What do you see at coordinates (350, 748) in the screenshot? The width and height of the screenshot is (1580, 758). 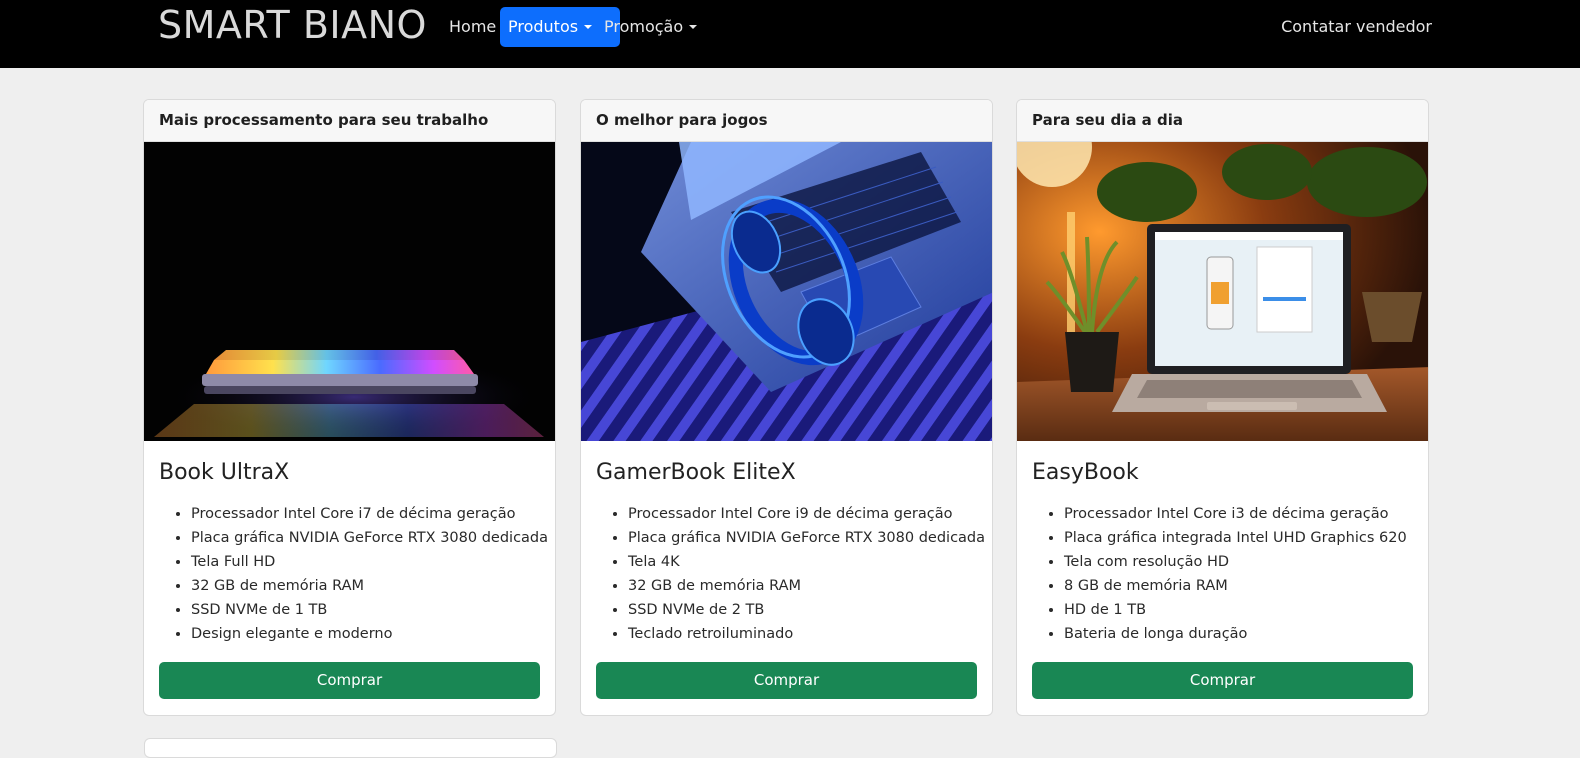 I see `next-product-card-edge` at bounding box center [350, 748].